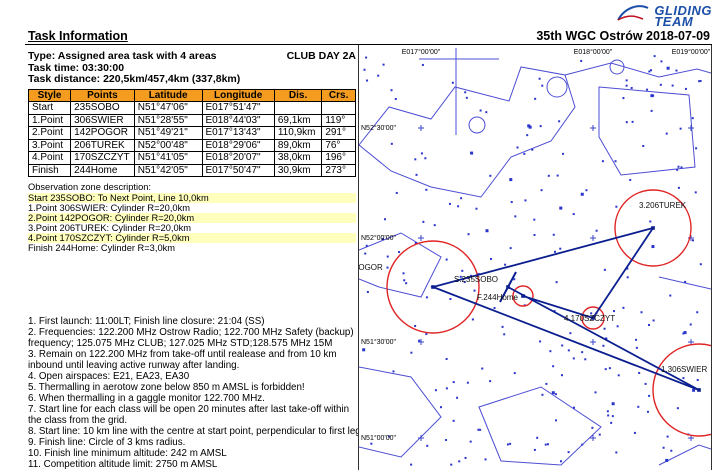 Image resolution: width=720 pixels, height=470 pixels. What do you see at coordinates (238, 170) in the screenshot?
I see `table-cell: E017°50'47"` at bounding box center [238, 170].